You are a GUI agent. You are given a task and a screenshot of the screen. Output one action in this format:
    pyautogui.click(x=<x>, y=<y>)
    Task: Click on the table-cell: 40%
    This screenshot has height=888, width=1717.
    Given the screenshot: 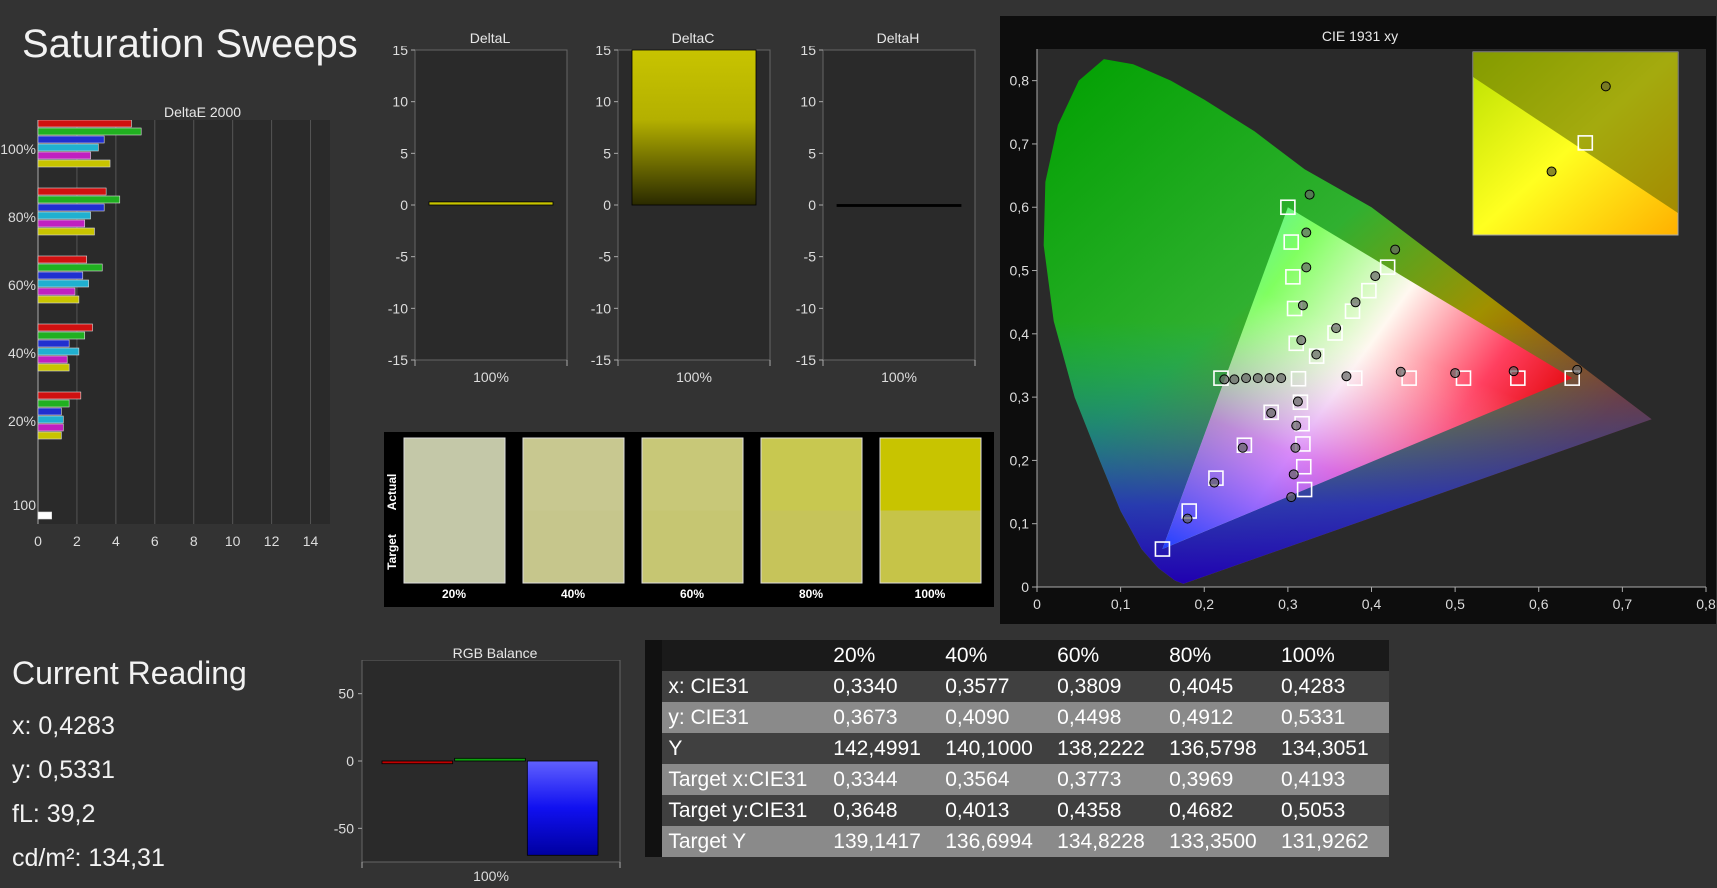 What is the action you would take?
    pyautogui.click(x=966, y=655)
    